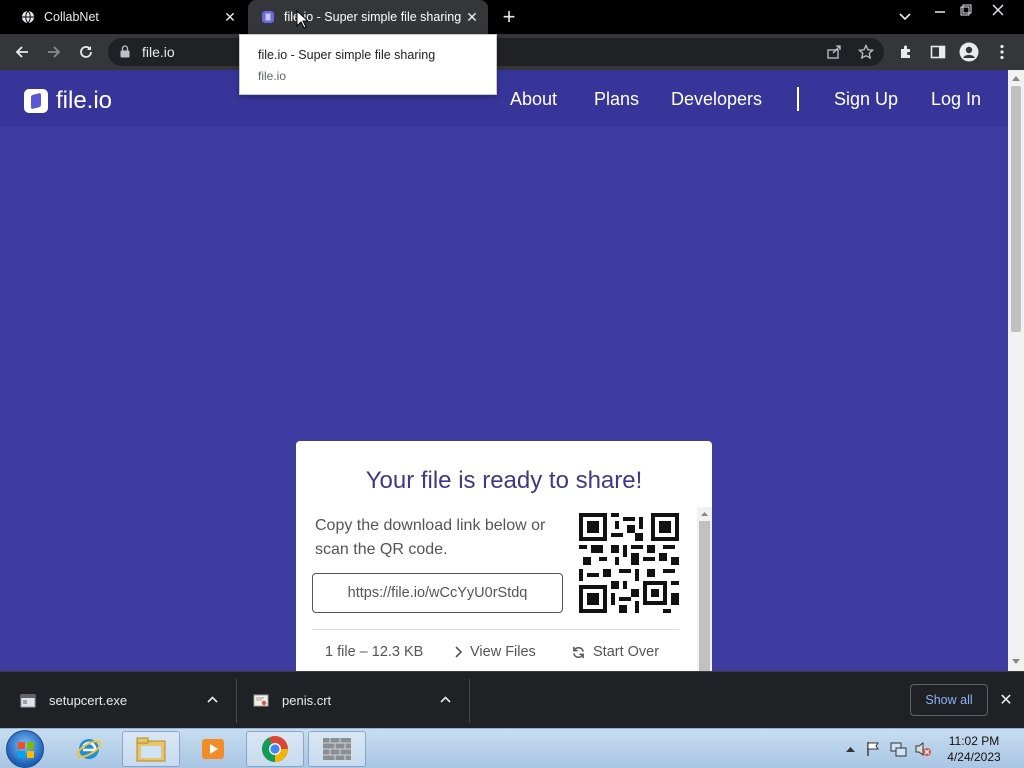 This screenshot has height=768, width=1024. What do you see at coordinates (302, 19) in the screenshot?
I see `mouse-cursor-icon` at bounding box center [302, 19].